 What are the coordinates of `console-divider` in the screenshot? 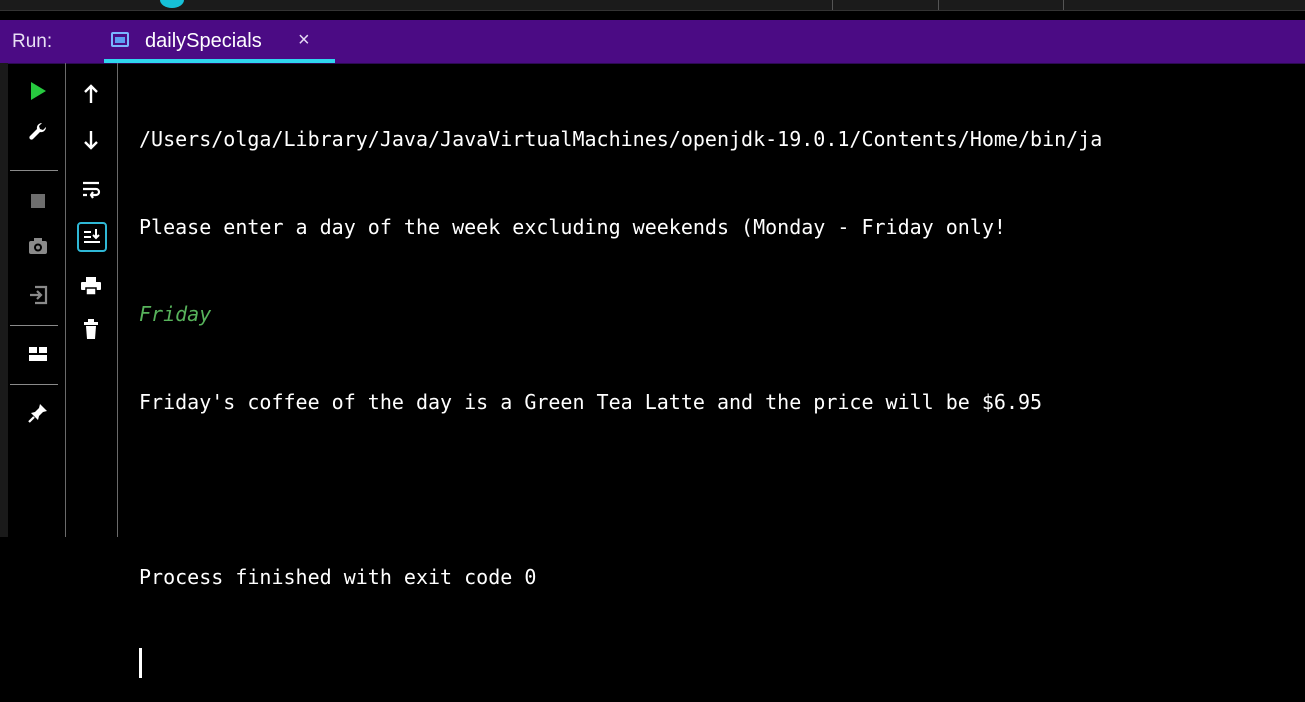 It's located at (117, 300).